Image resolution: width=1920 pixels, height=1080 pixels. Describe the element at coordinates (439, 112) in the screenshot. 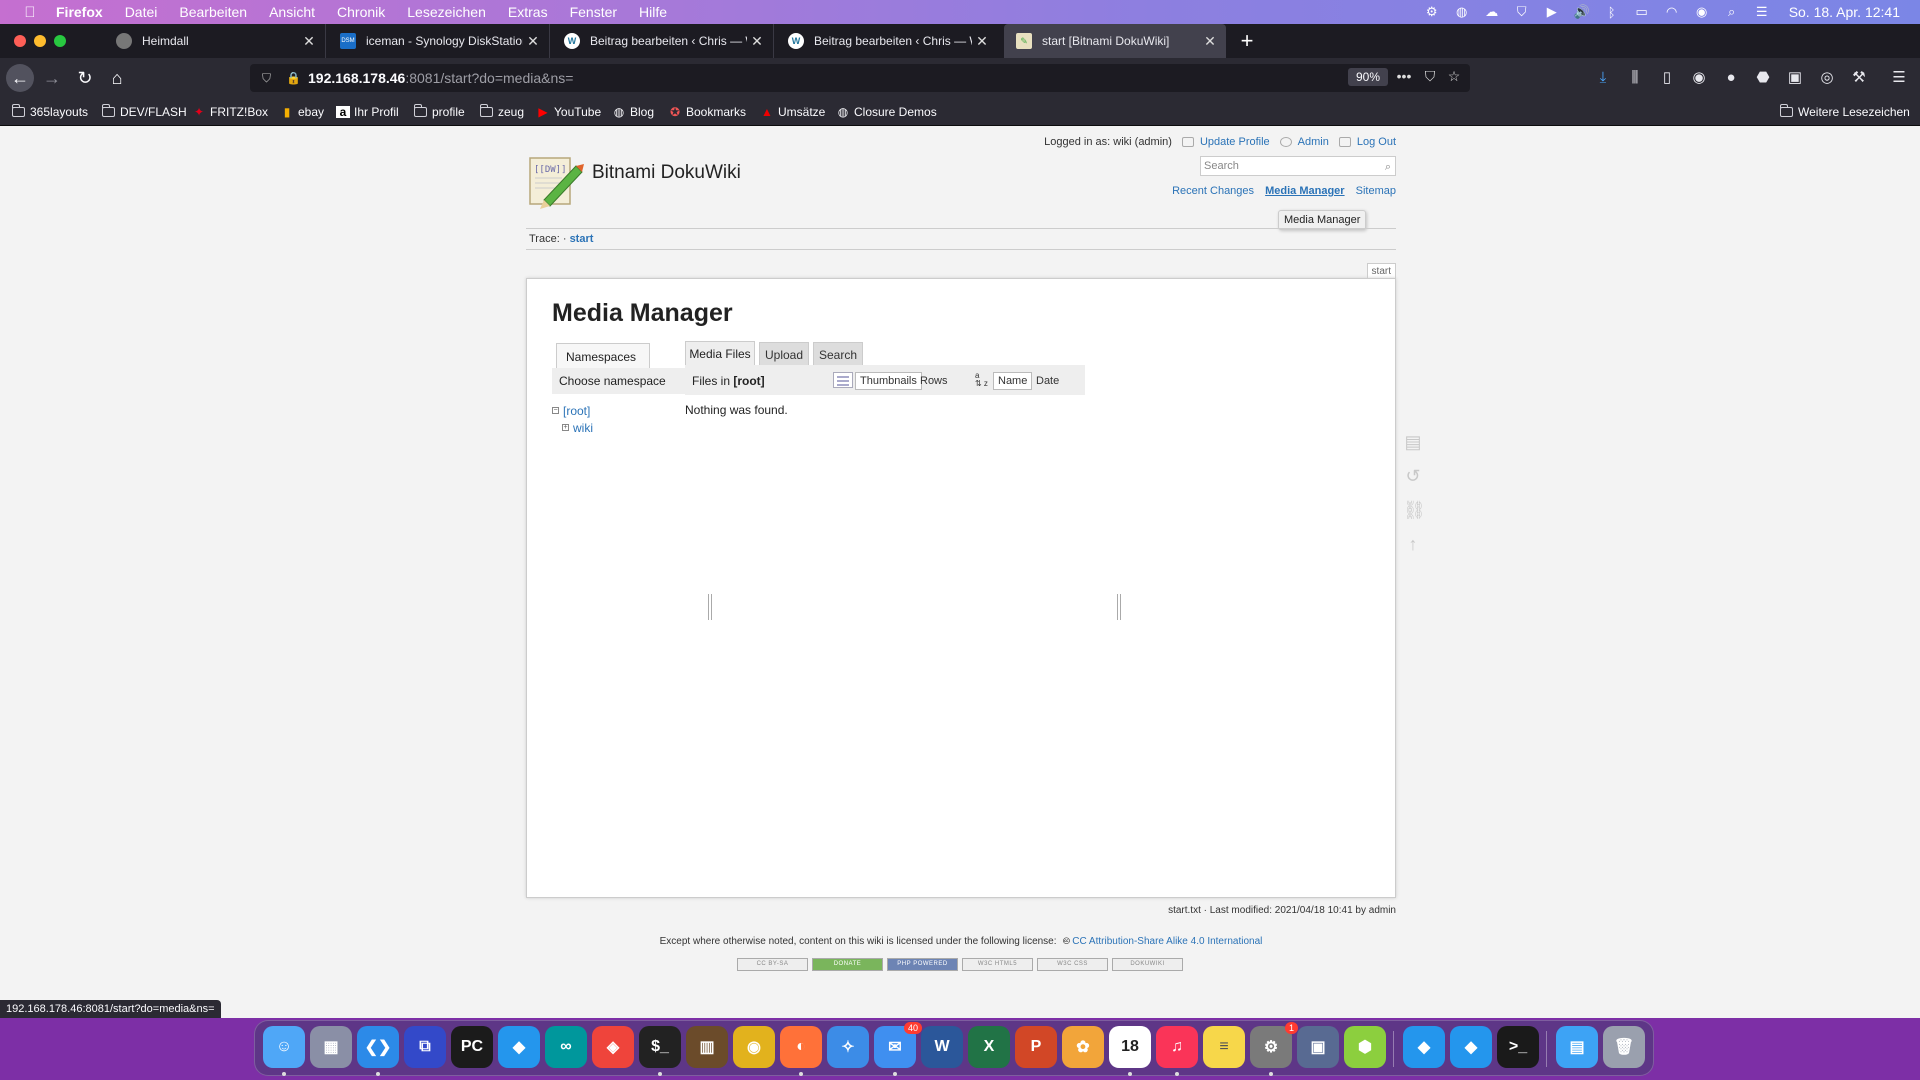

I see `bookmark-profile: profile` at that location.